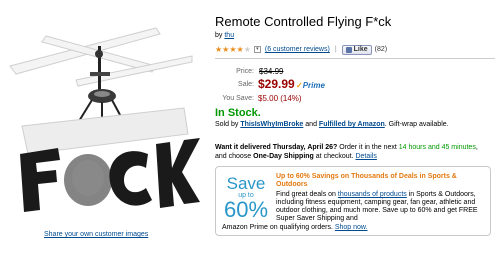  What do you see at coordinates (257, 49) in the screenshot?
I see `rating-dropdown-icon: ▾` at bounding box center [257, 49].